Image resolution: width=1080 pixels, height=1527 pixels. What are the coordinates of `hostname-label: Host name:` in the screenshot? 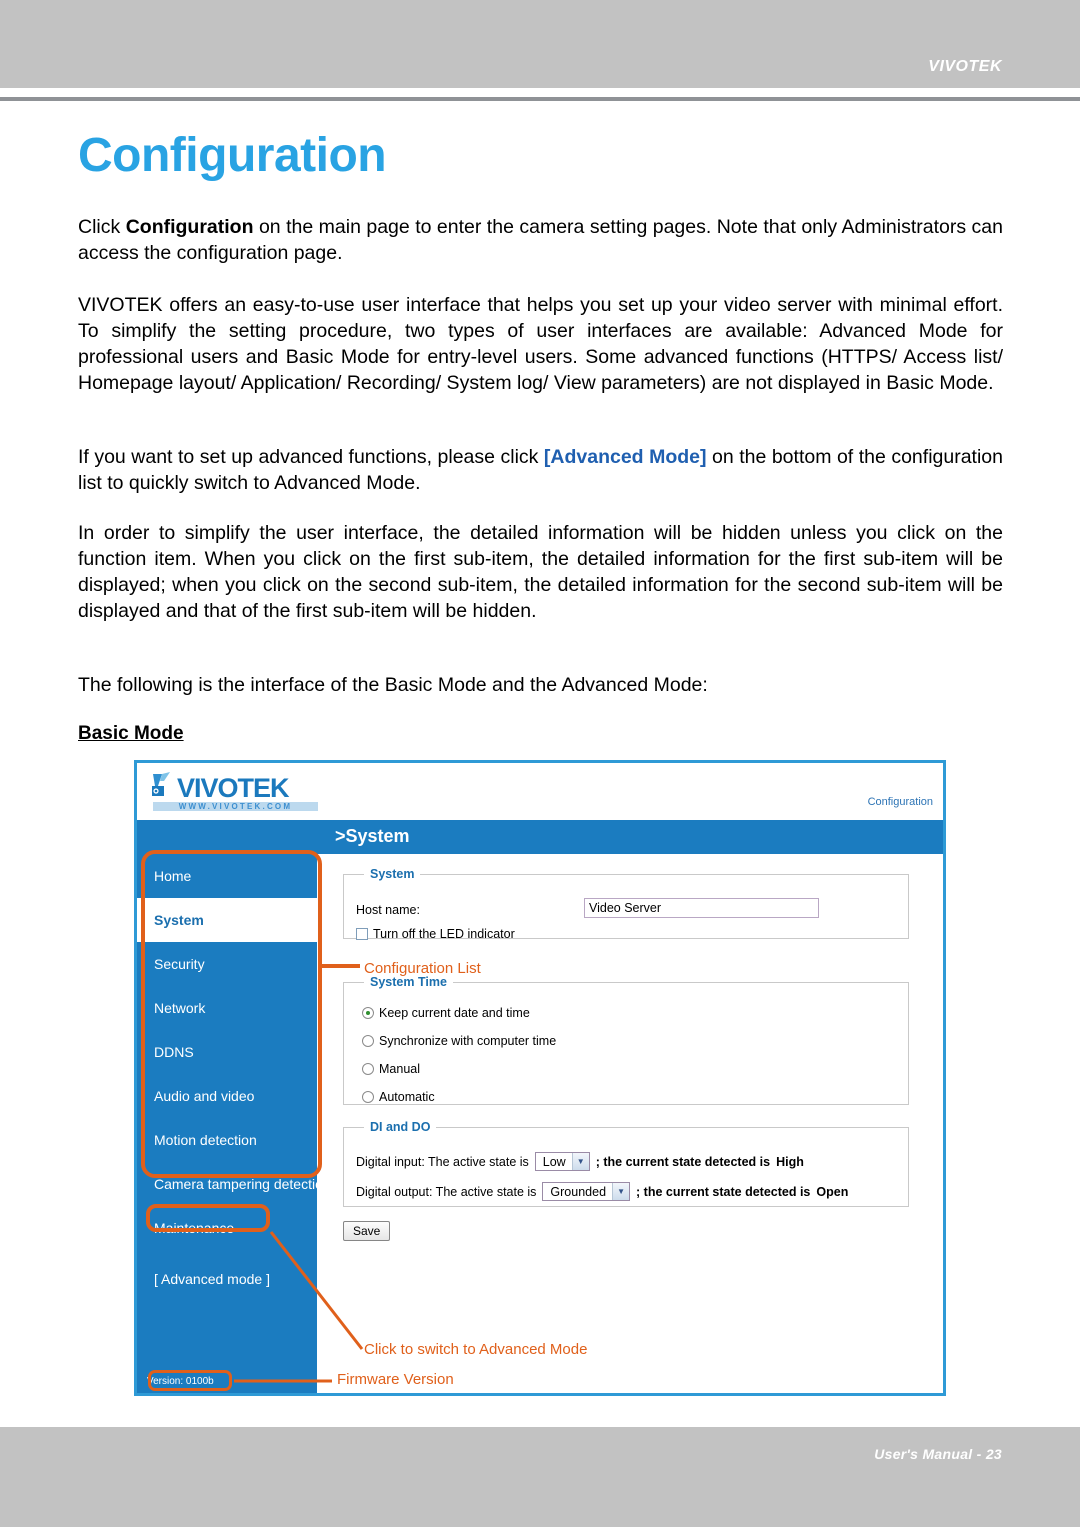 It's located at (388, 910).